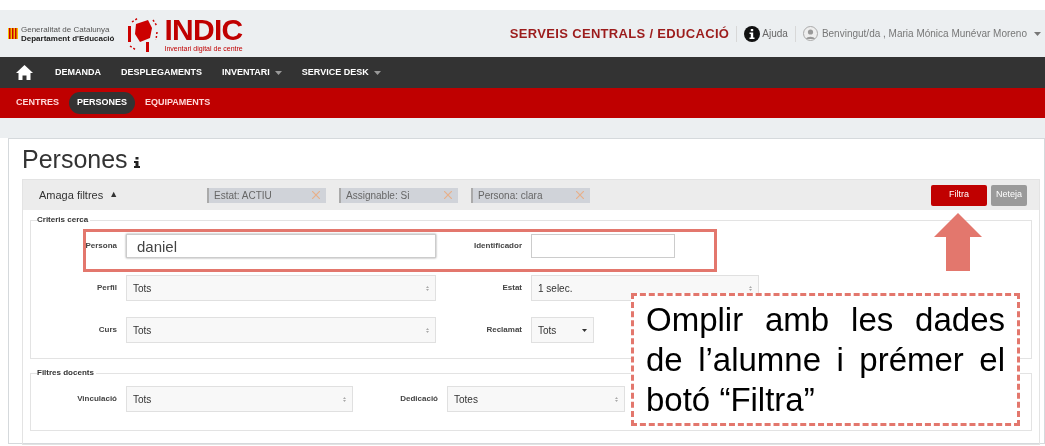  What do you see at coordinates (24, 72) in the screenshot?
I see `home-icon` at bounding box center [24, 72].